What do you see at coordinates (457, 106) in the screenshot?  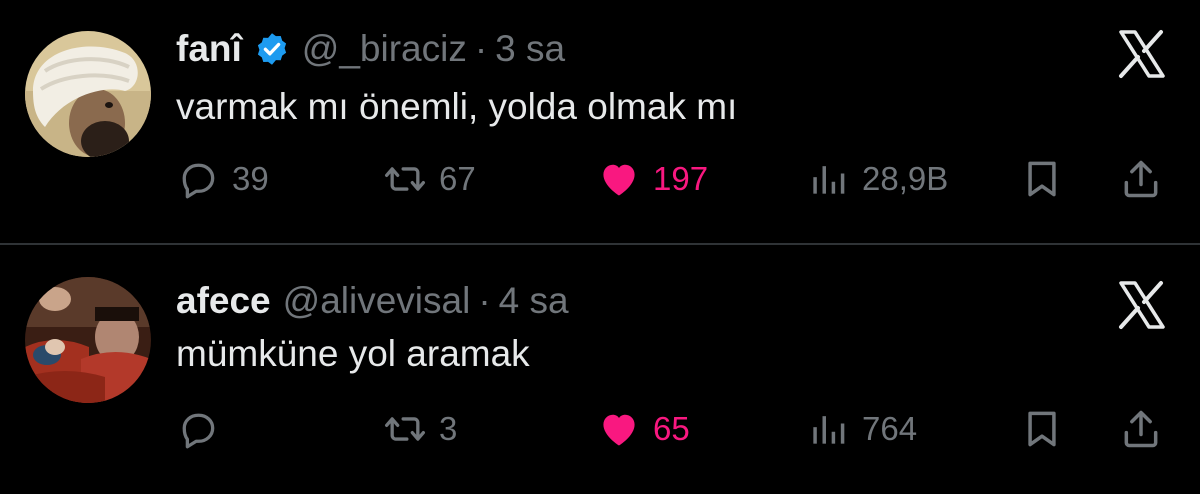 I see `tweet-text: varmak mı önemli, yolda olmak mı` at bounding box center [457, 106].